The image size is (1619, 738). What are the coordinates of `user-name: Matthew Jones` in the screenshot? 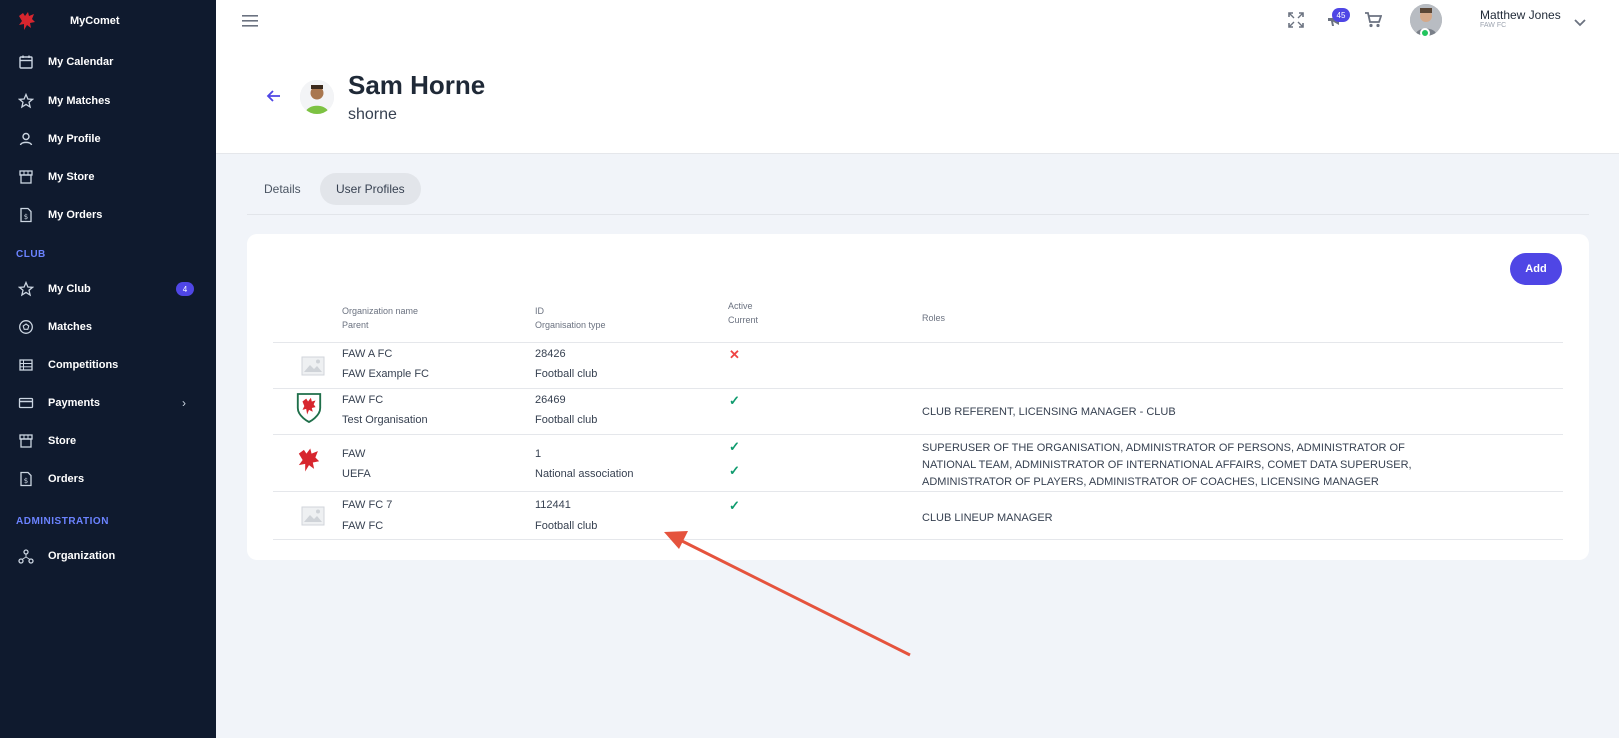 It's located at (1520, 15).